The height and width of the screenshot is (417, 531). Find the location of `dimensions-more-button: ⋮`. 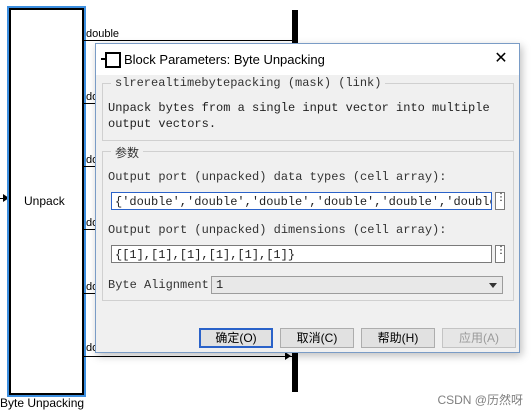

dimensions-more-button: ⋮ is located at coordinates (500, 254).